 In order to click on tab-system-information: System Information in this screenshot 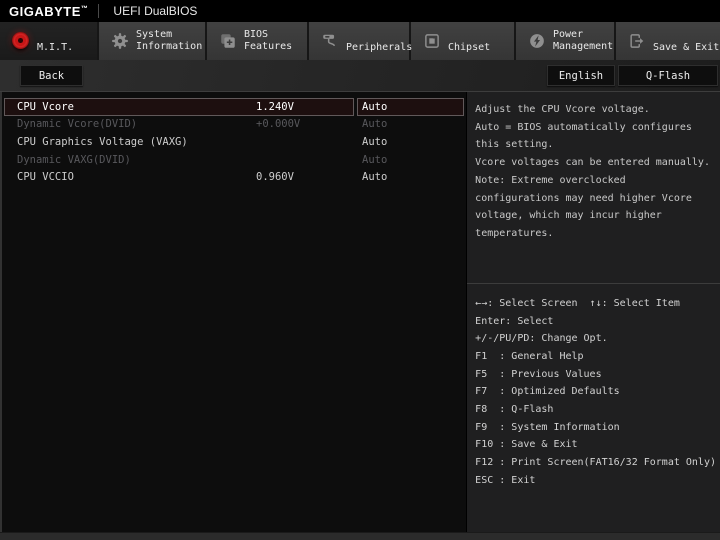, I will do `click(152, 41)`.